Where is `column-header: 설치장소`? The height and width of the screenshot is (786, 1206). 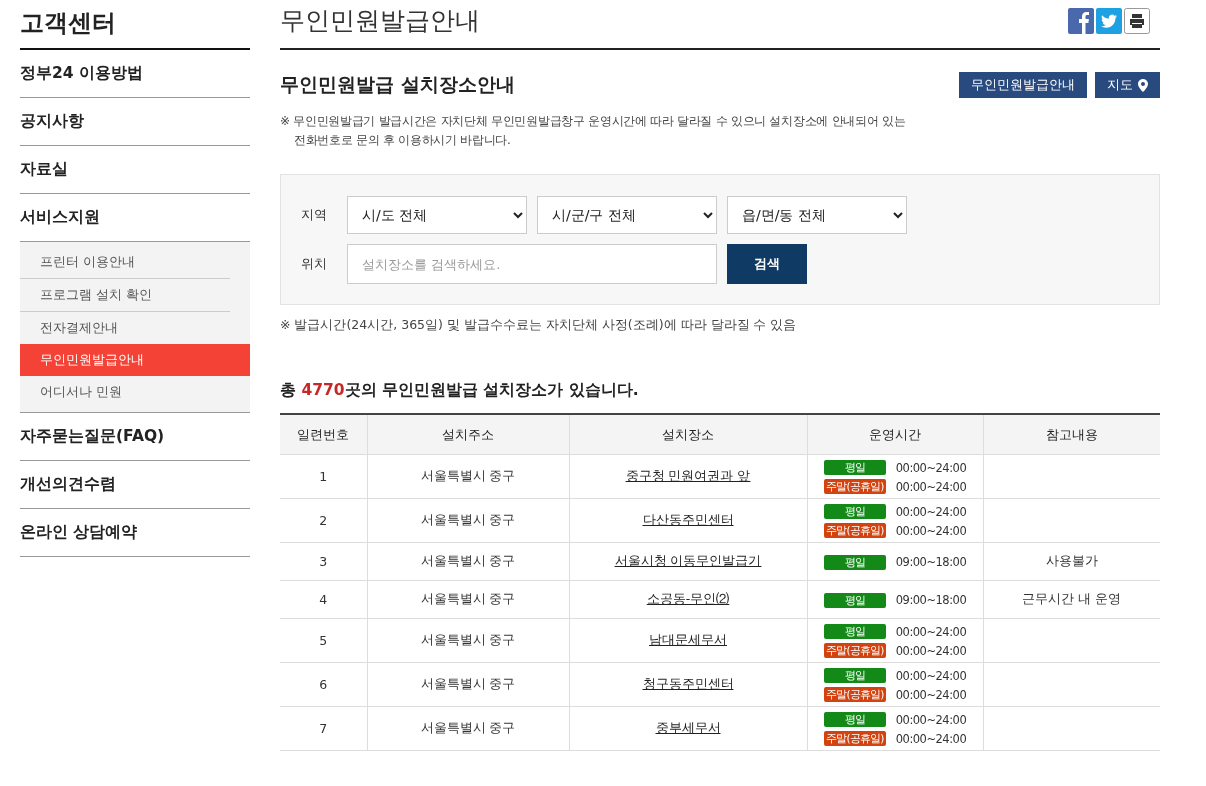 column-header: 설치장소 is located at coordinates (688, 434).